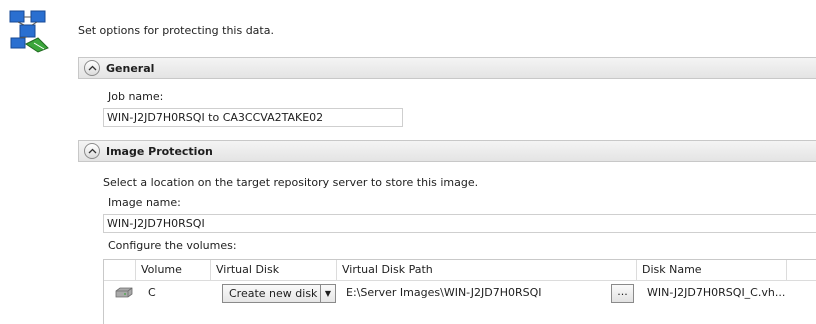 The height and width of the screenshot is (324, 816). I want to click on virtual-disk-dropdown: Create new disk ▼, so click(279, 293).